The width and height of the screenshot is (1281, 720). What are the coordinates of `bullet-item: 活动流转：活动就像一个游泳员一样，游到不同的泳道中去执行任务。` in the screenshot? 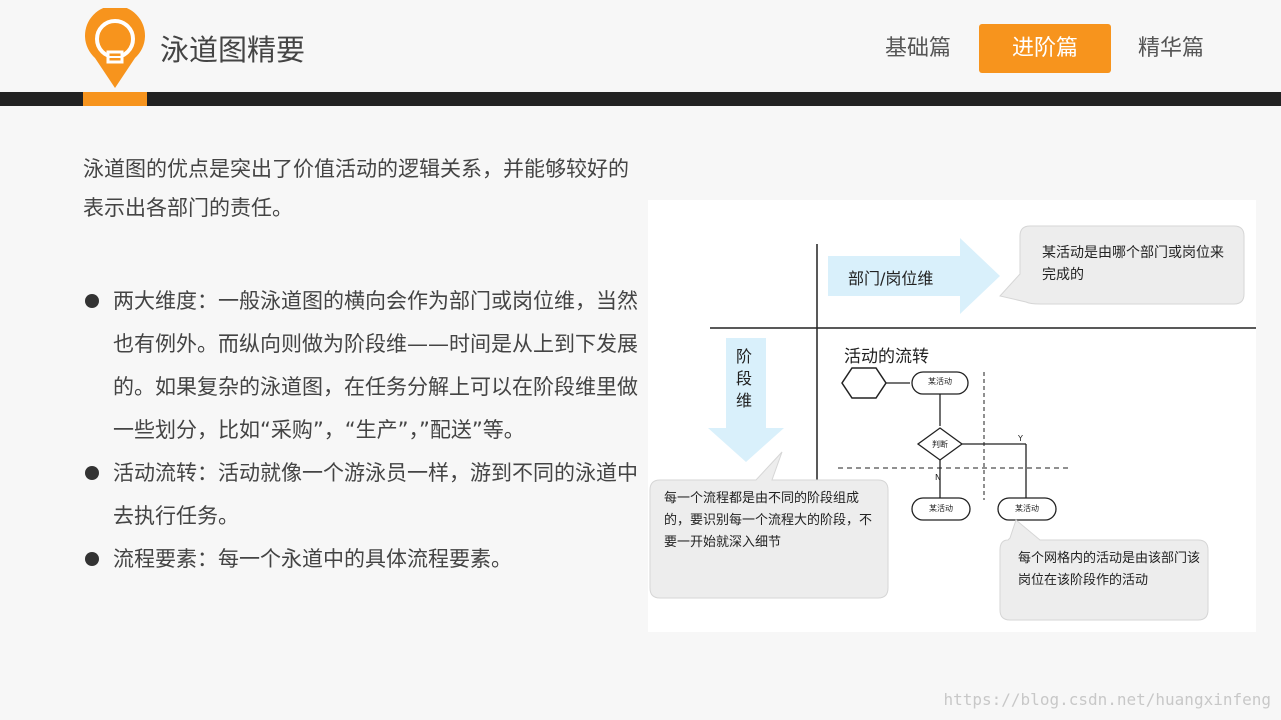 It's located at (360, 495).